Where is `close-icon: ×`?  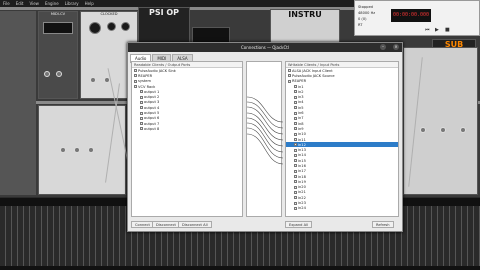 close-icon: × is located at coordinates (396, 47).